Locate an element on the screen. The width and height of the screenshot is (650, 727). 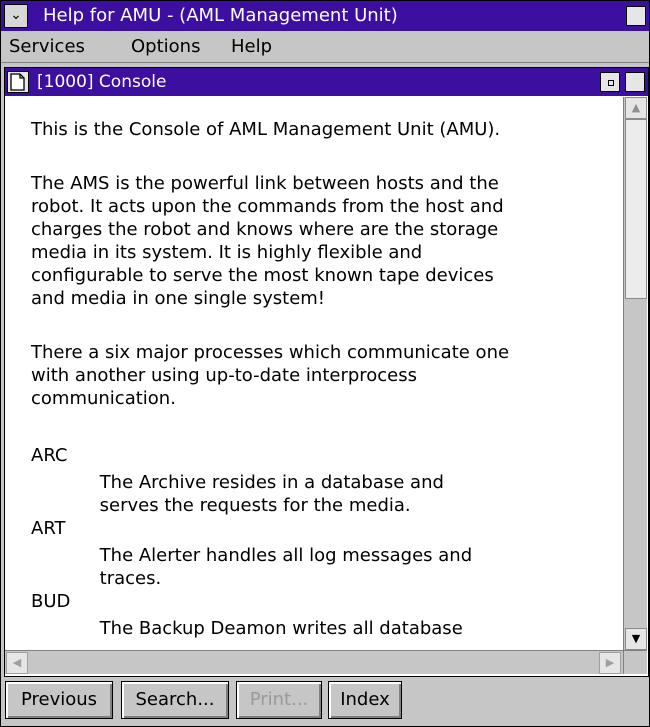
window-titlebar: ⌄ Help for AMU - (AML Management Unit) is located at coordinates (325, 16).